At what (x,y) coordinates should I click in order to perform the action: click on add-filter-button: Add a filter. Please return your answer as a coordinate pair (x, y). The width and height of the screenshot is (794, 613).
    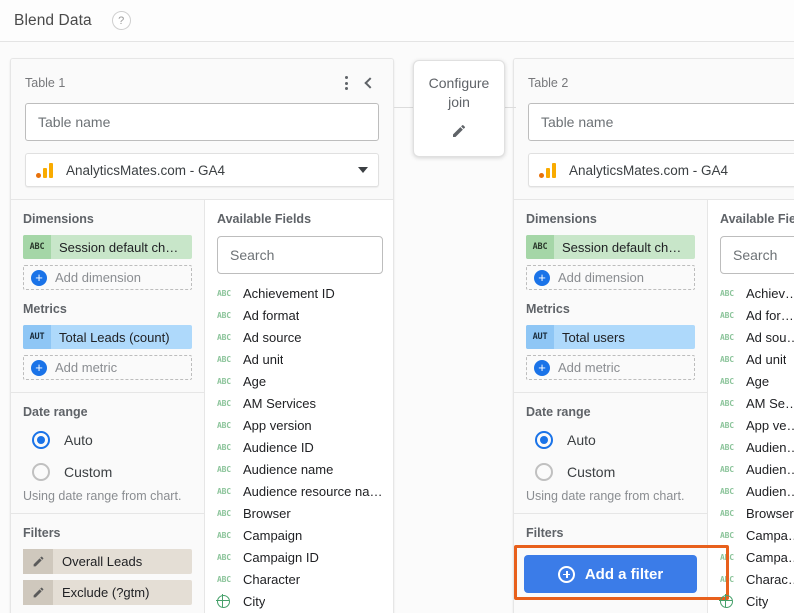
    Looking at the image, I should click on (610, 574).